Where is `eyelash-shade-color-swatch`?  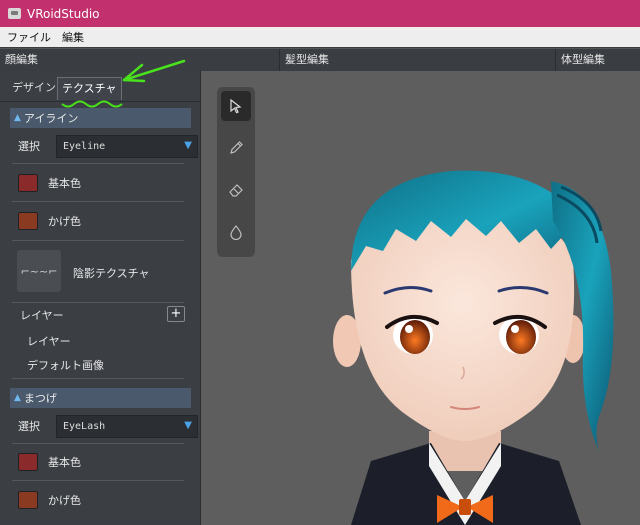
eyelash-shade-color-swatch is located at coordinates (28, 500).